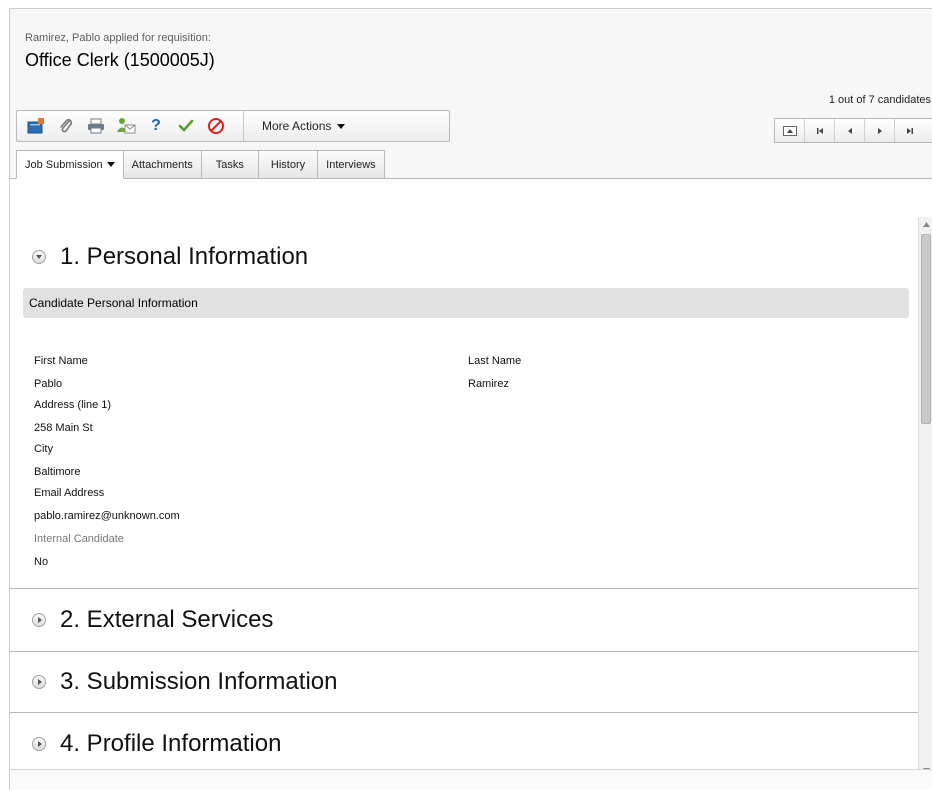  I want to click on email-label: Email Address, so click(69, 493).